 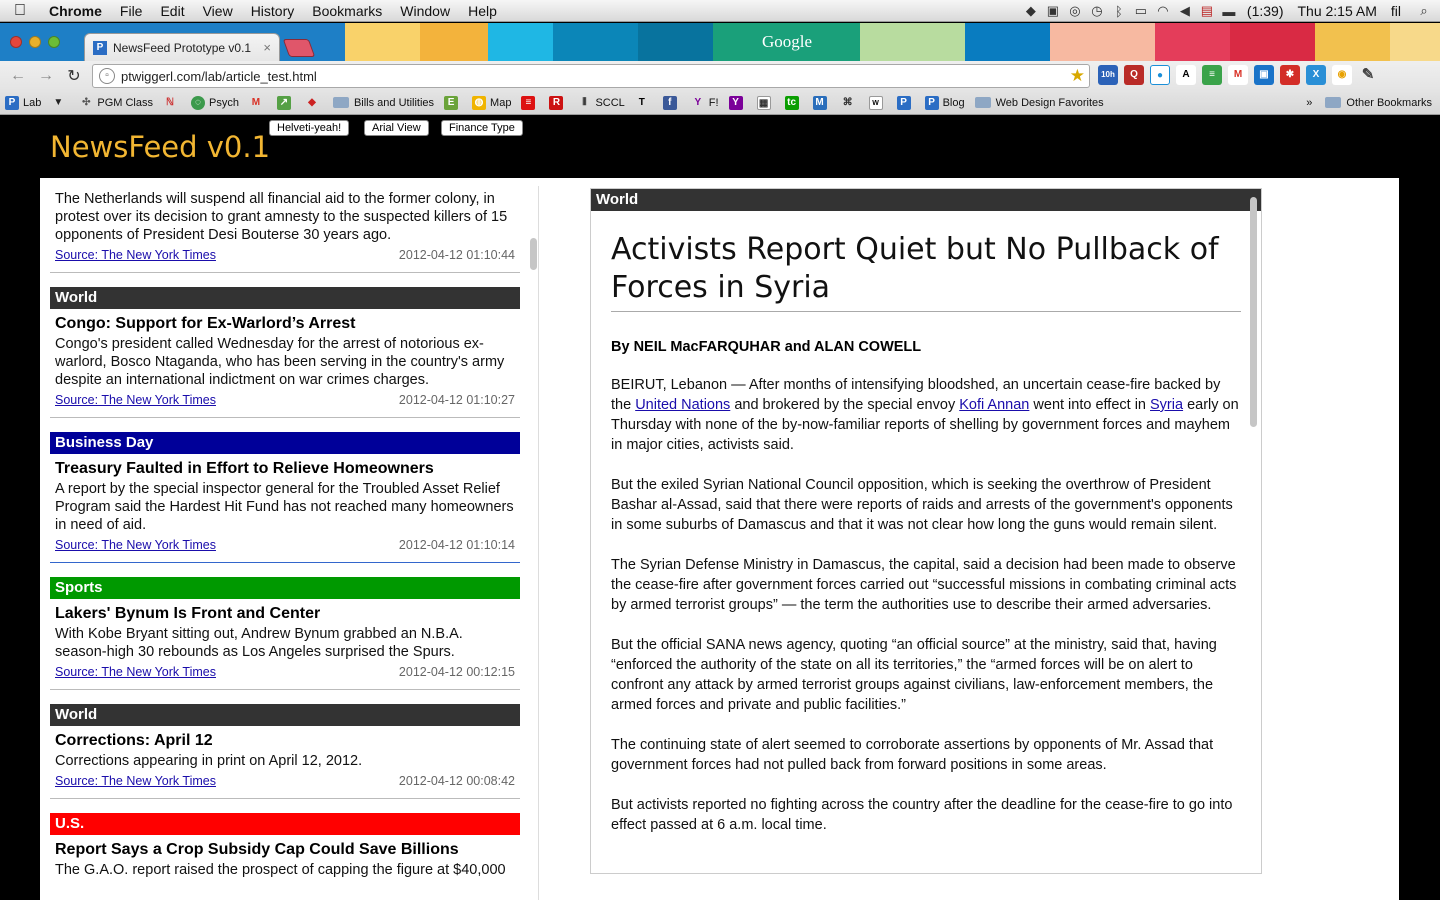 What do you see at coordinates (482, 11) in the screenshot?
I see `menu-help: Help` at bounding box center [482, 11].